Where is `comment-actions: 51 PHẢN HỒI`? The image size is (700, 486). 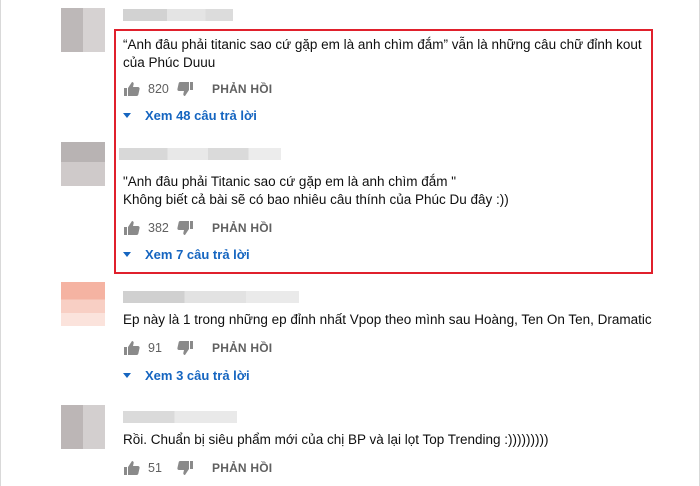
comment-actions: 51 PHẢN HỒI is located at coordinates (197, 468).